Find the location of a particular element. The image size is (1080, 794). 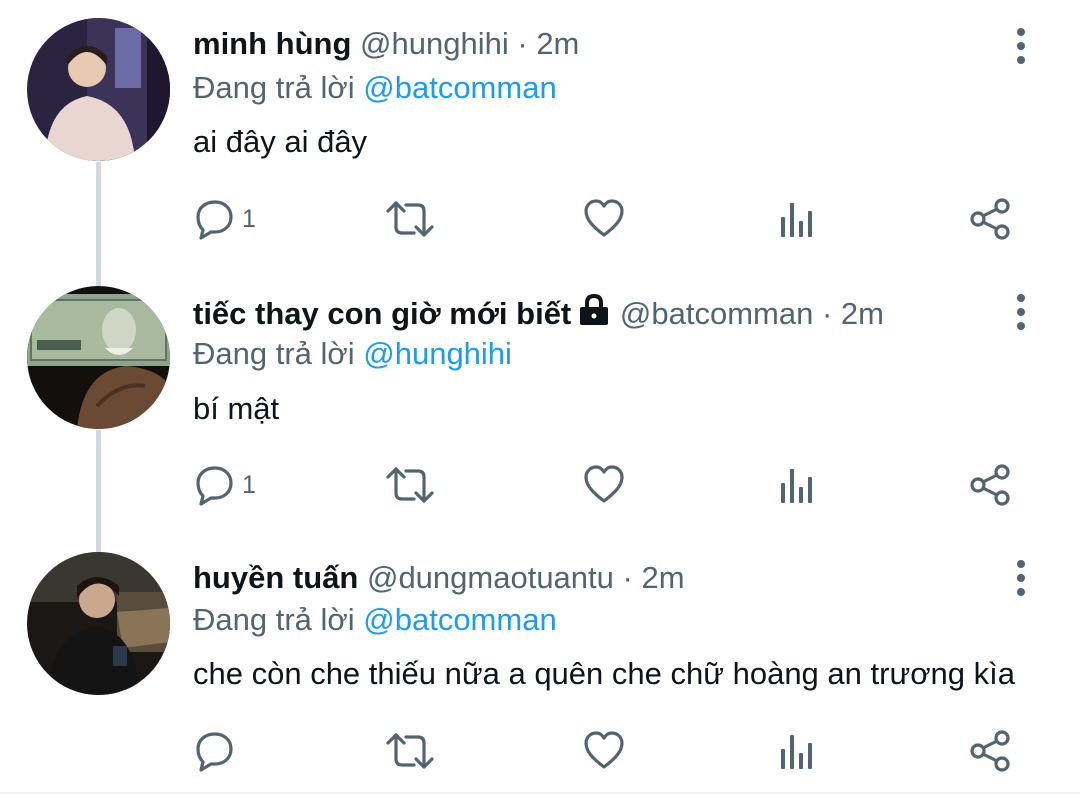

mention-link: @hunghihi is located at coordinates (437, 353).